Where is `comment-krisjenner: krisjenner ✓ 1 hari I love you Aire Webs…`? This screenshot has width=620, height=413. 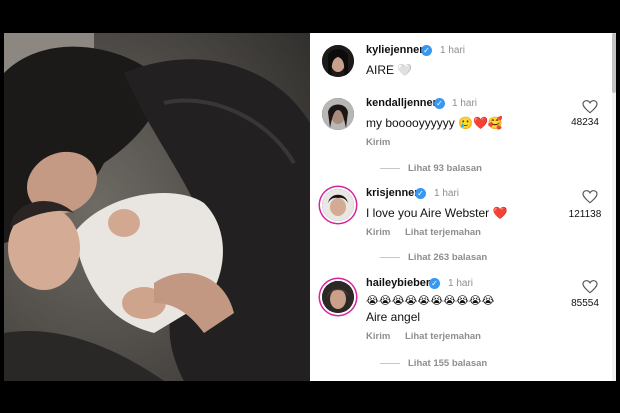
comment-krisjenner: krisjenner ✓ 1 hari I love you Aire Webs… is located at coordinates (463, 228).